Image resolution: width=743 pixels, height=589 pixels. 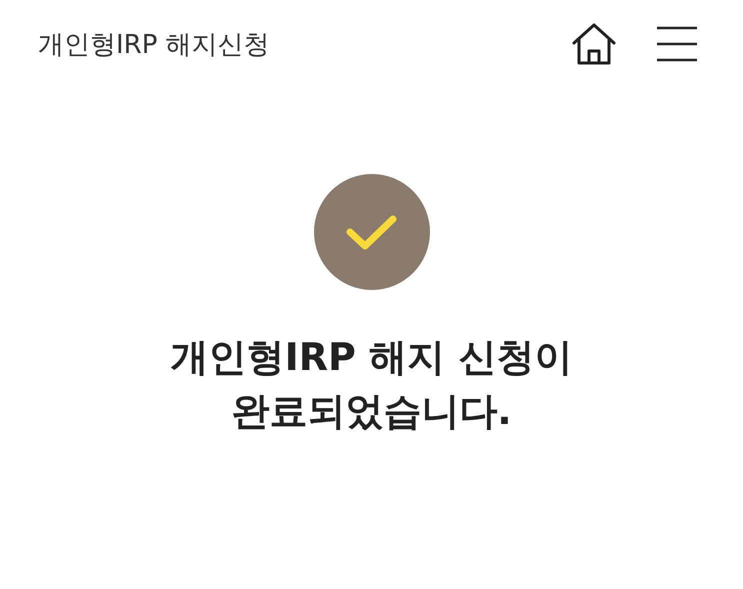 I want to click on page-title: 개인형IRP 해지신청, so click(x=154, y=45).